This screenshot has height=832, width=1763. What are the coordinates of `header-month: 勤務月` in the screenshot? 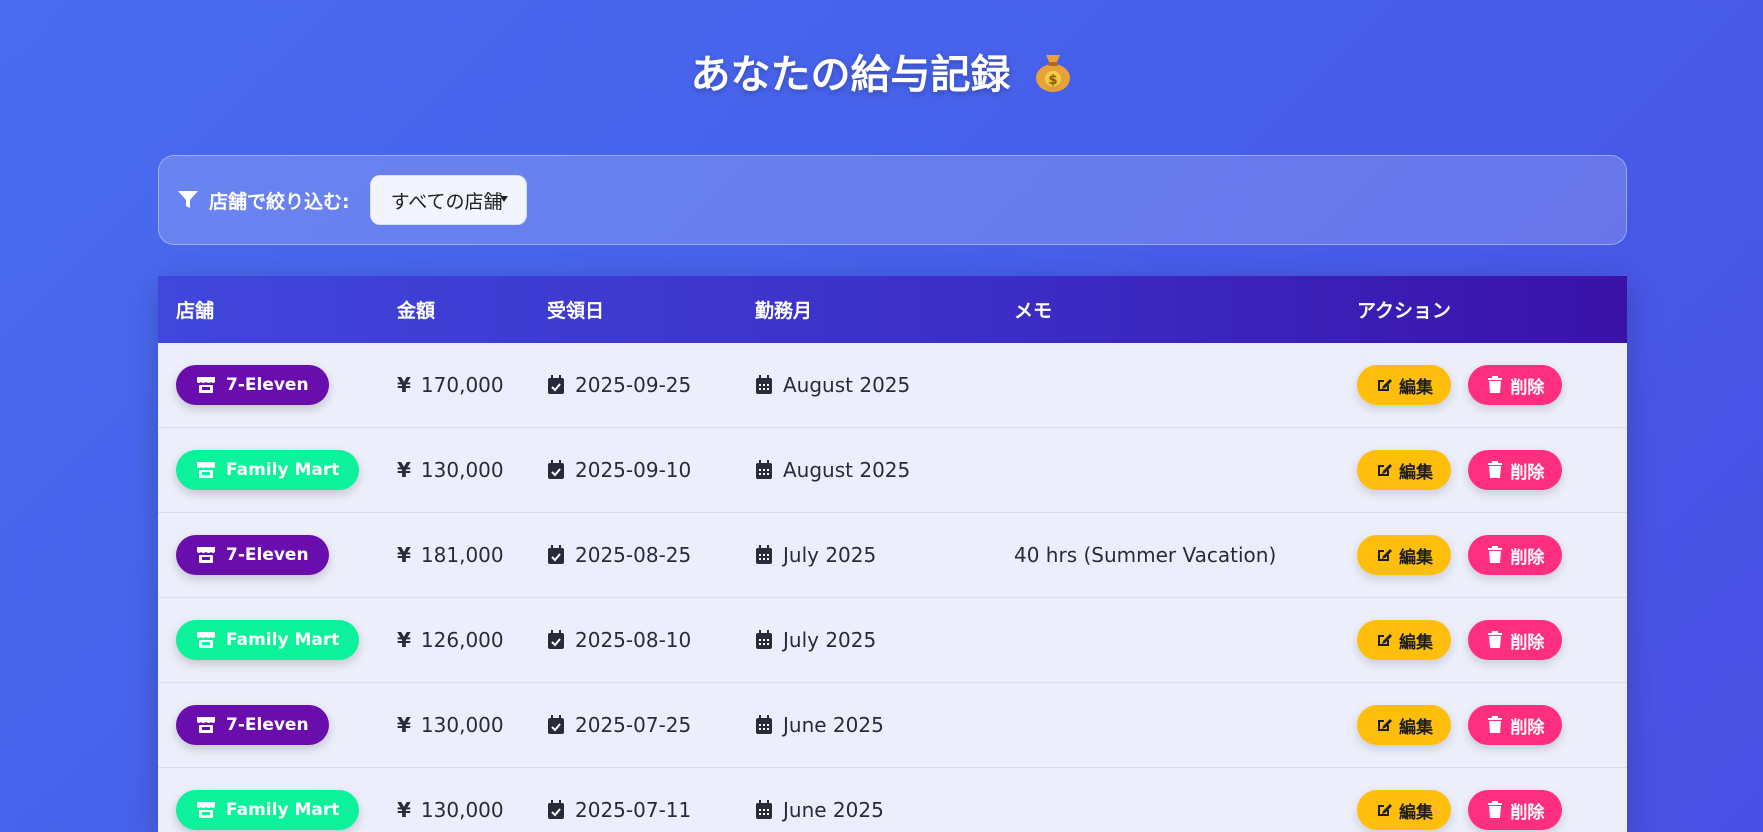 It's located at (784, 311).